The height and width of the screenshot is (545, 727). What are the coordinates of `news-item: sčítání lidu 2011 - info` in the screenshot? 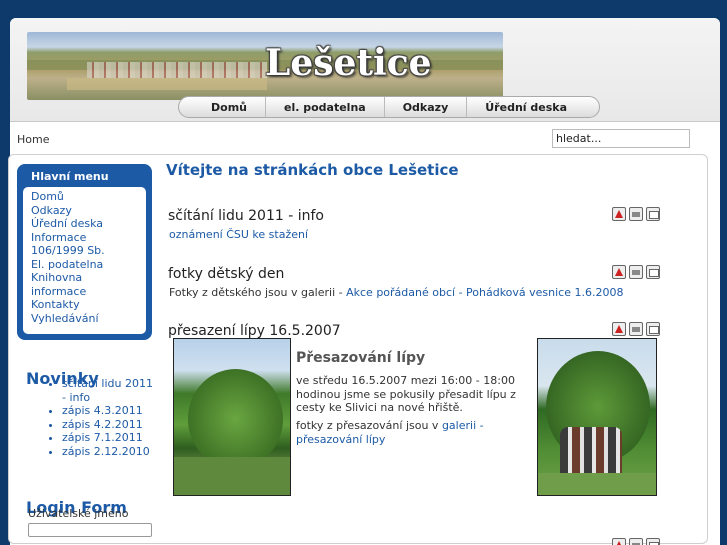 It's located at (110, 390).